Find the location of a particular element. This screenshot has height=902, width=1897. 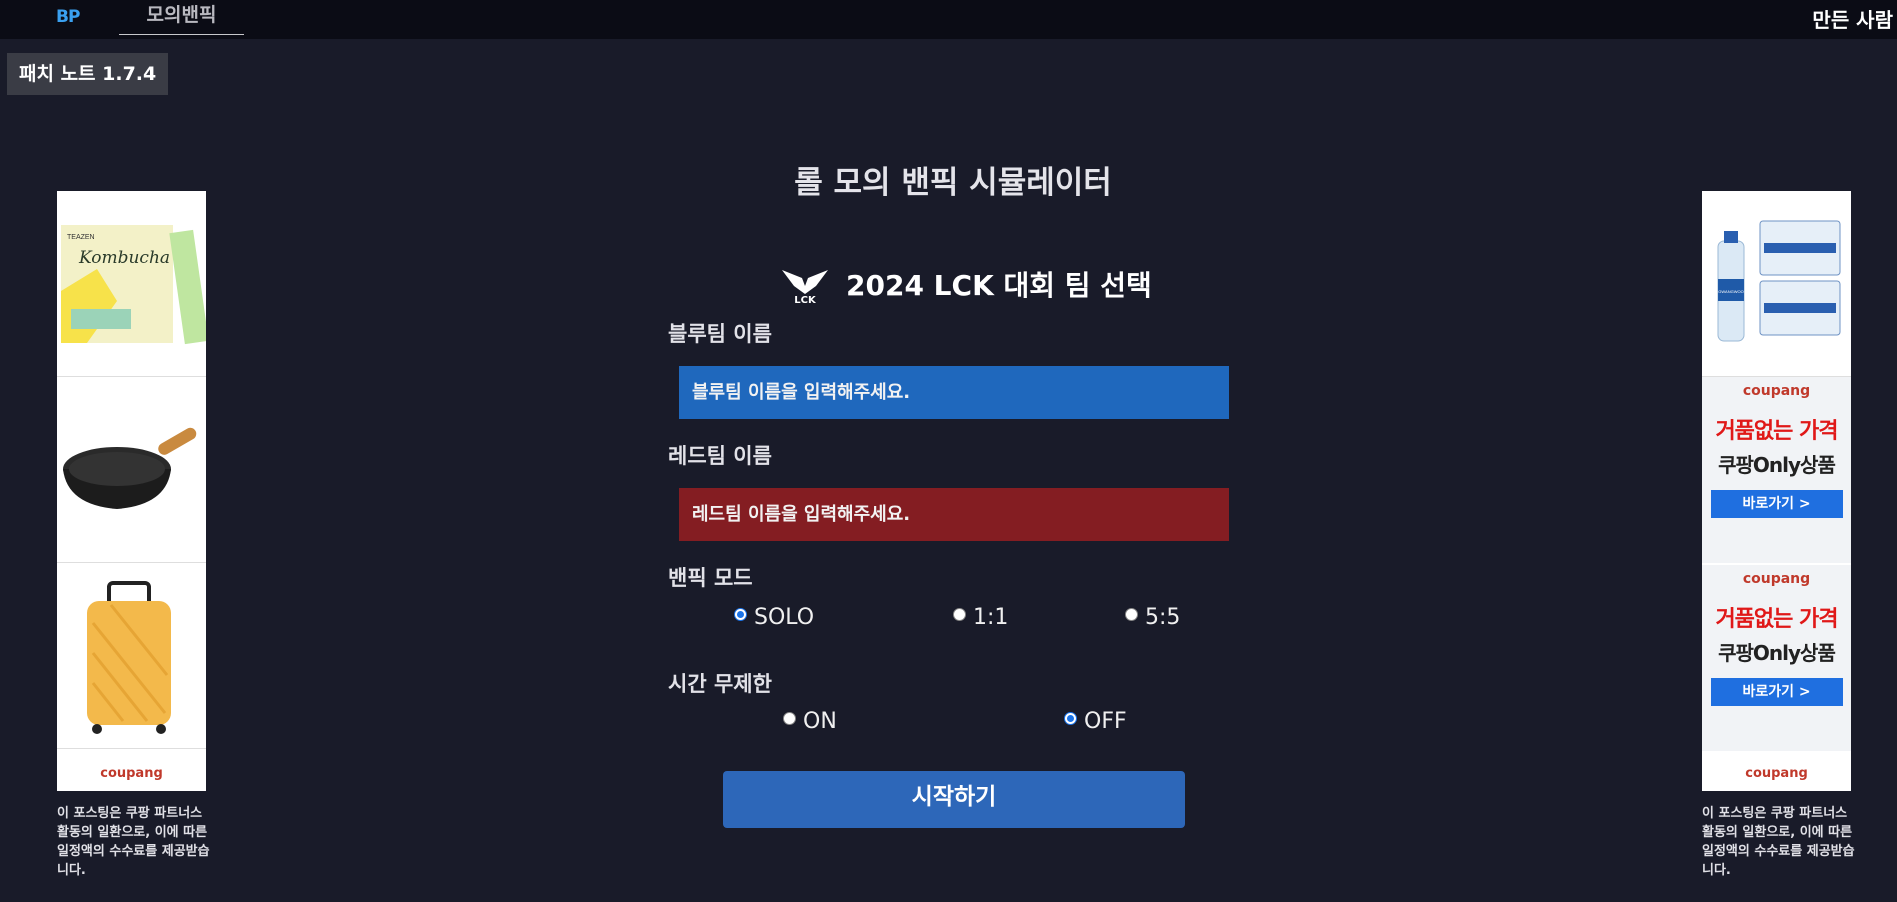

kombucha-product-image: TEAZEN Kombucha is located at coordinates (131, 283).